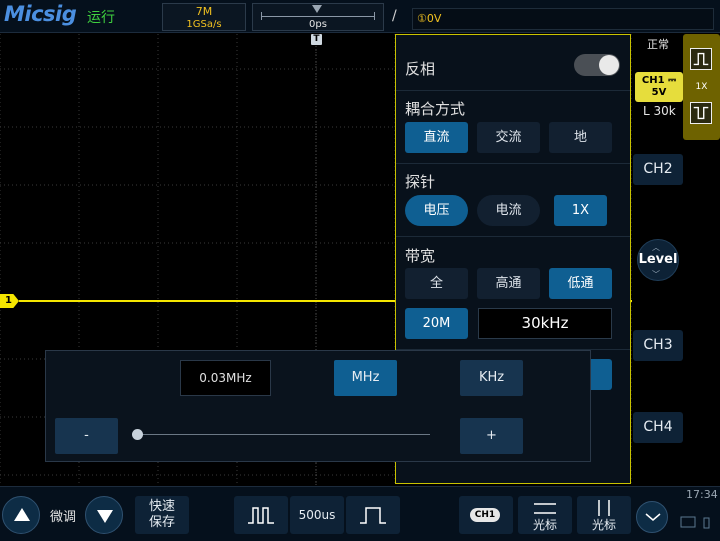 Image resolution: width=720 pixels, height=541 pixels. I want to click on run-stop-status: 运行, so click(101, 17).